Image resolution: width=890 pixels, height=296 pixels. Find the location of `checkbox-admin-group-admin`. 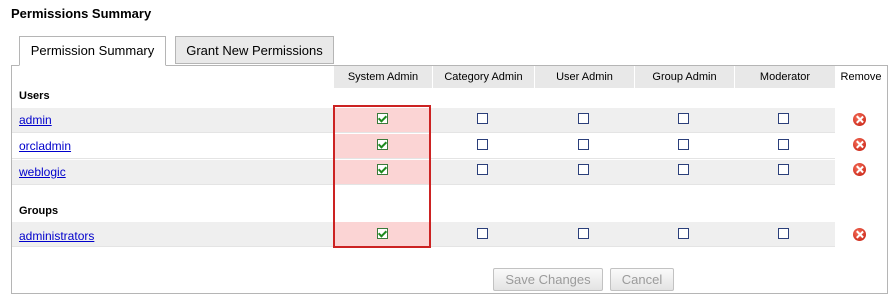

checkbox-admin-group-admin is located at coordinates (683, 118).